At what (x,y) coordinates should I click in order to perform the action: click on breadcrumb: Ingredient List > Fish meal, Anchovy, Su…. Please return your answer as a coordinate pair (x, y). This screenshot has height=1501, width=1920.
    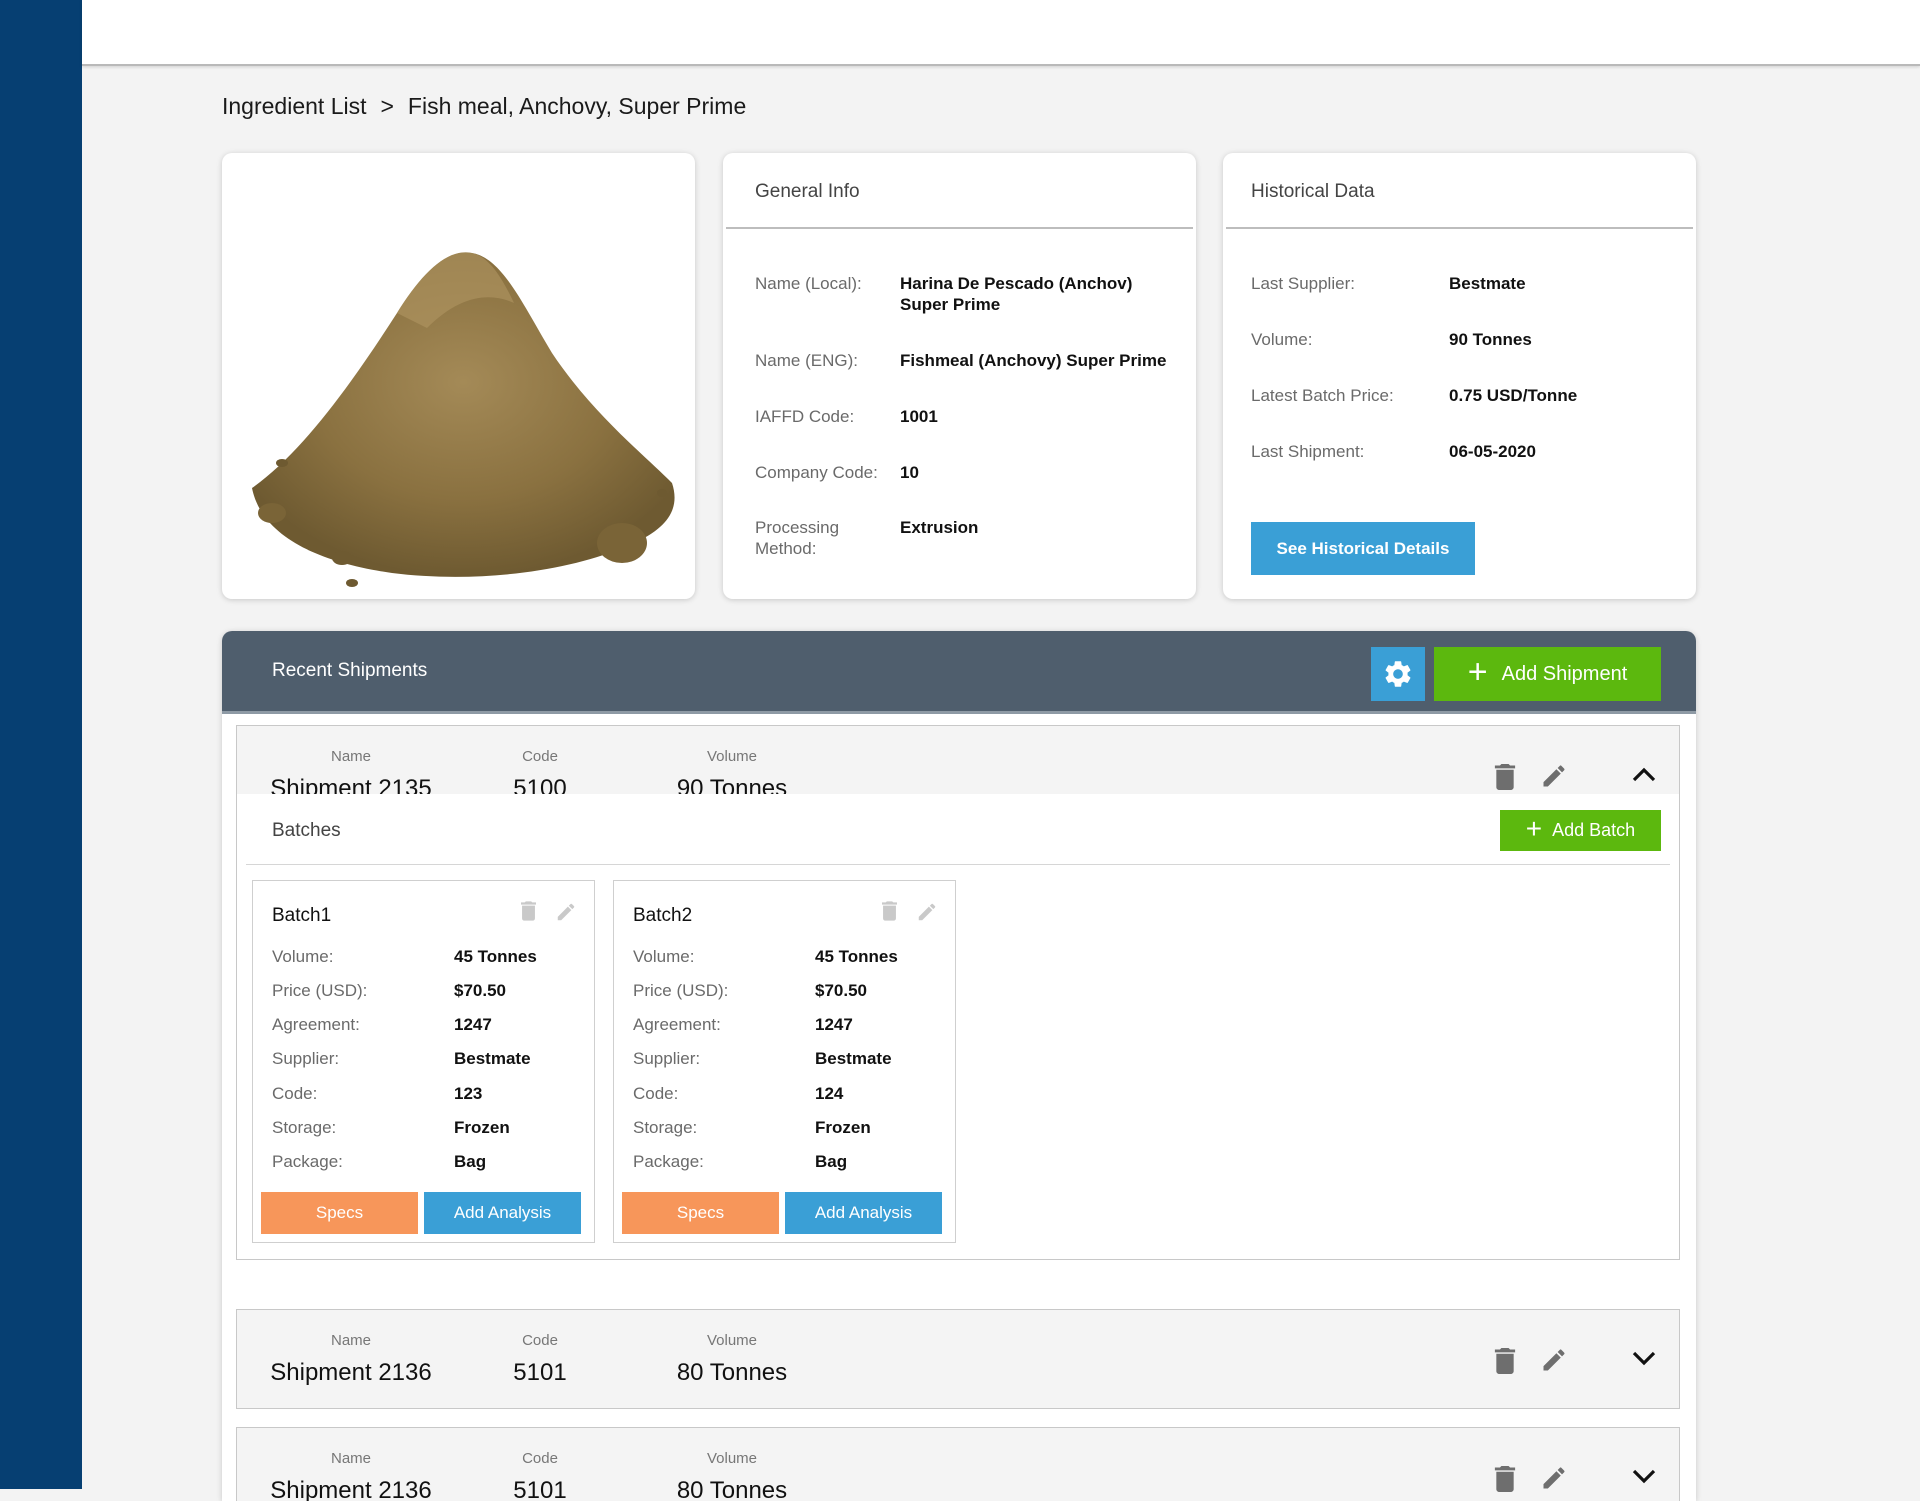
    Looking at the image, I should click on (484, 106).